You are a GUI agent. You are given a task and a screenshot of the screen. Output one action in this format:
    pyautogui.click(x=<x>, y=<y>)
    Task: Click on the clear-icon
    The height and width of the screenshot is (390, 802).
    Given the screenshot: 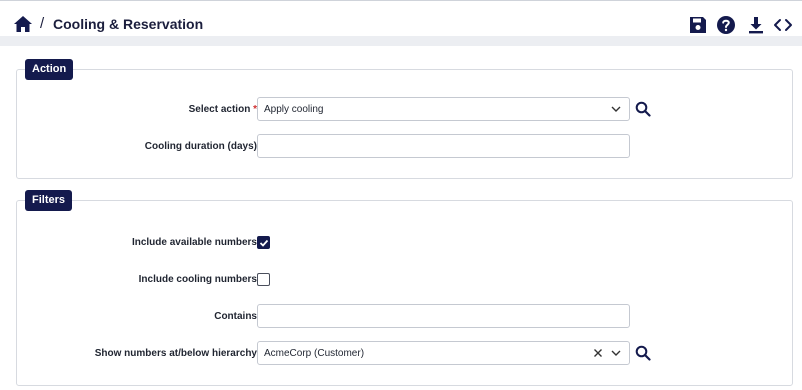 What is the action you would take?
    pyautogui.click(x=598, y=353)
    